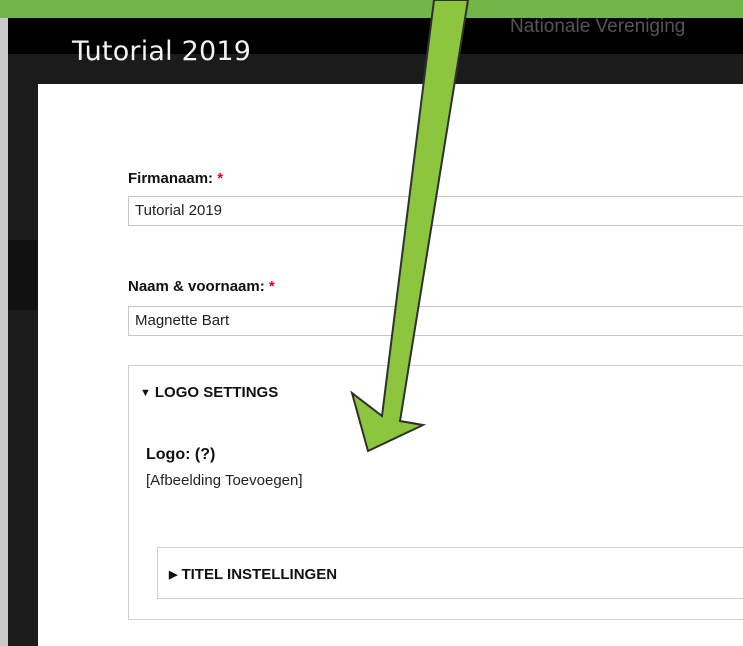 The width and height of the screenshot is (743, 646). What do you see at coordinates (23, 275) in the screenshot?
I see `sidebar-edge` at bounding box center [23, 275].